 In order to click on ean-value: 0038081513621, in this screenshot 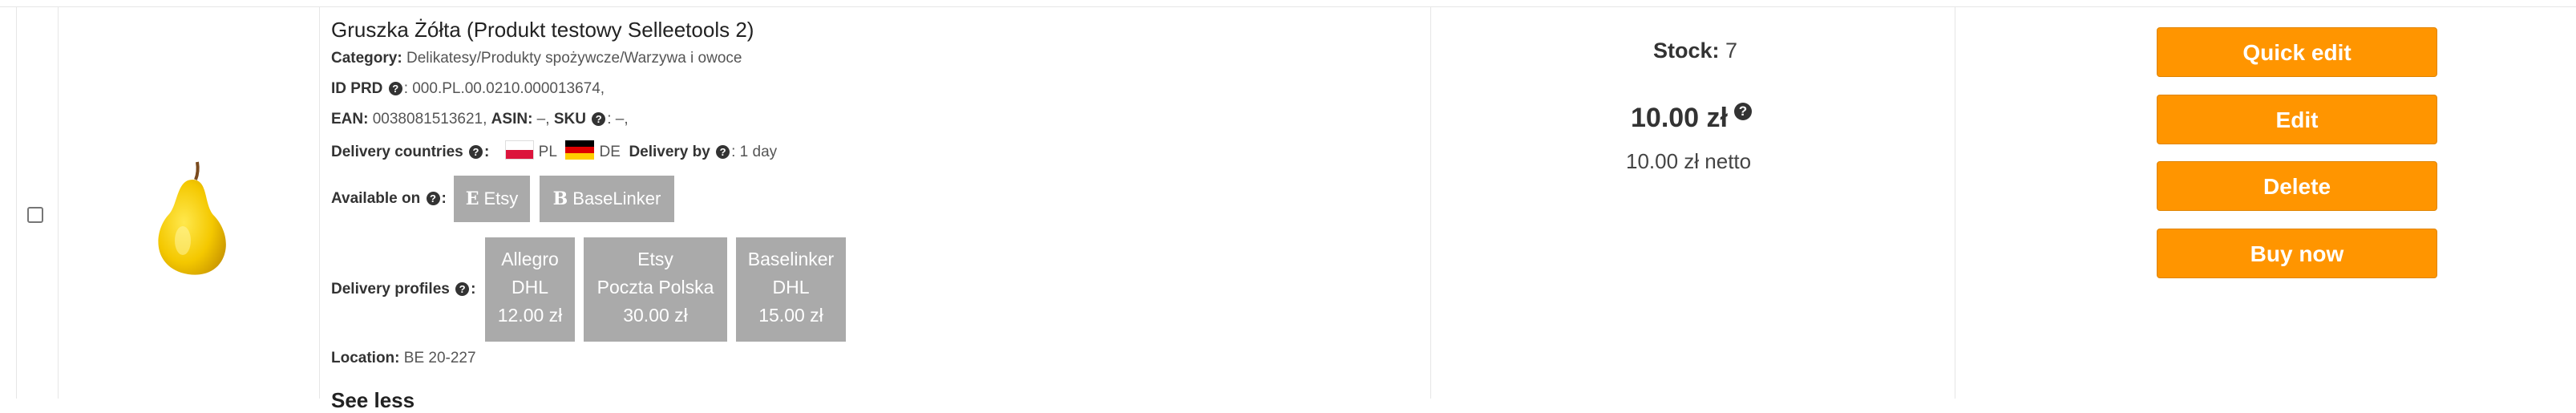, I will do `click(429, 119)`.